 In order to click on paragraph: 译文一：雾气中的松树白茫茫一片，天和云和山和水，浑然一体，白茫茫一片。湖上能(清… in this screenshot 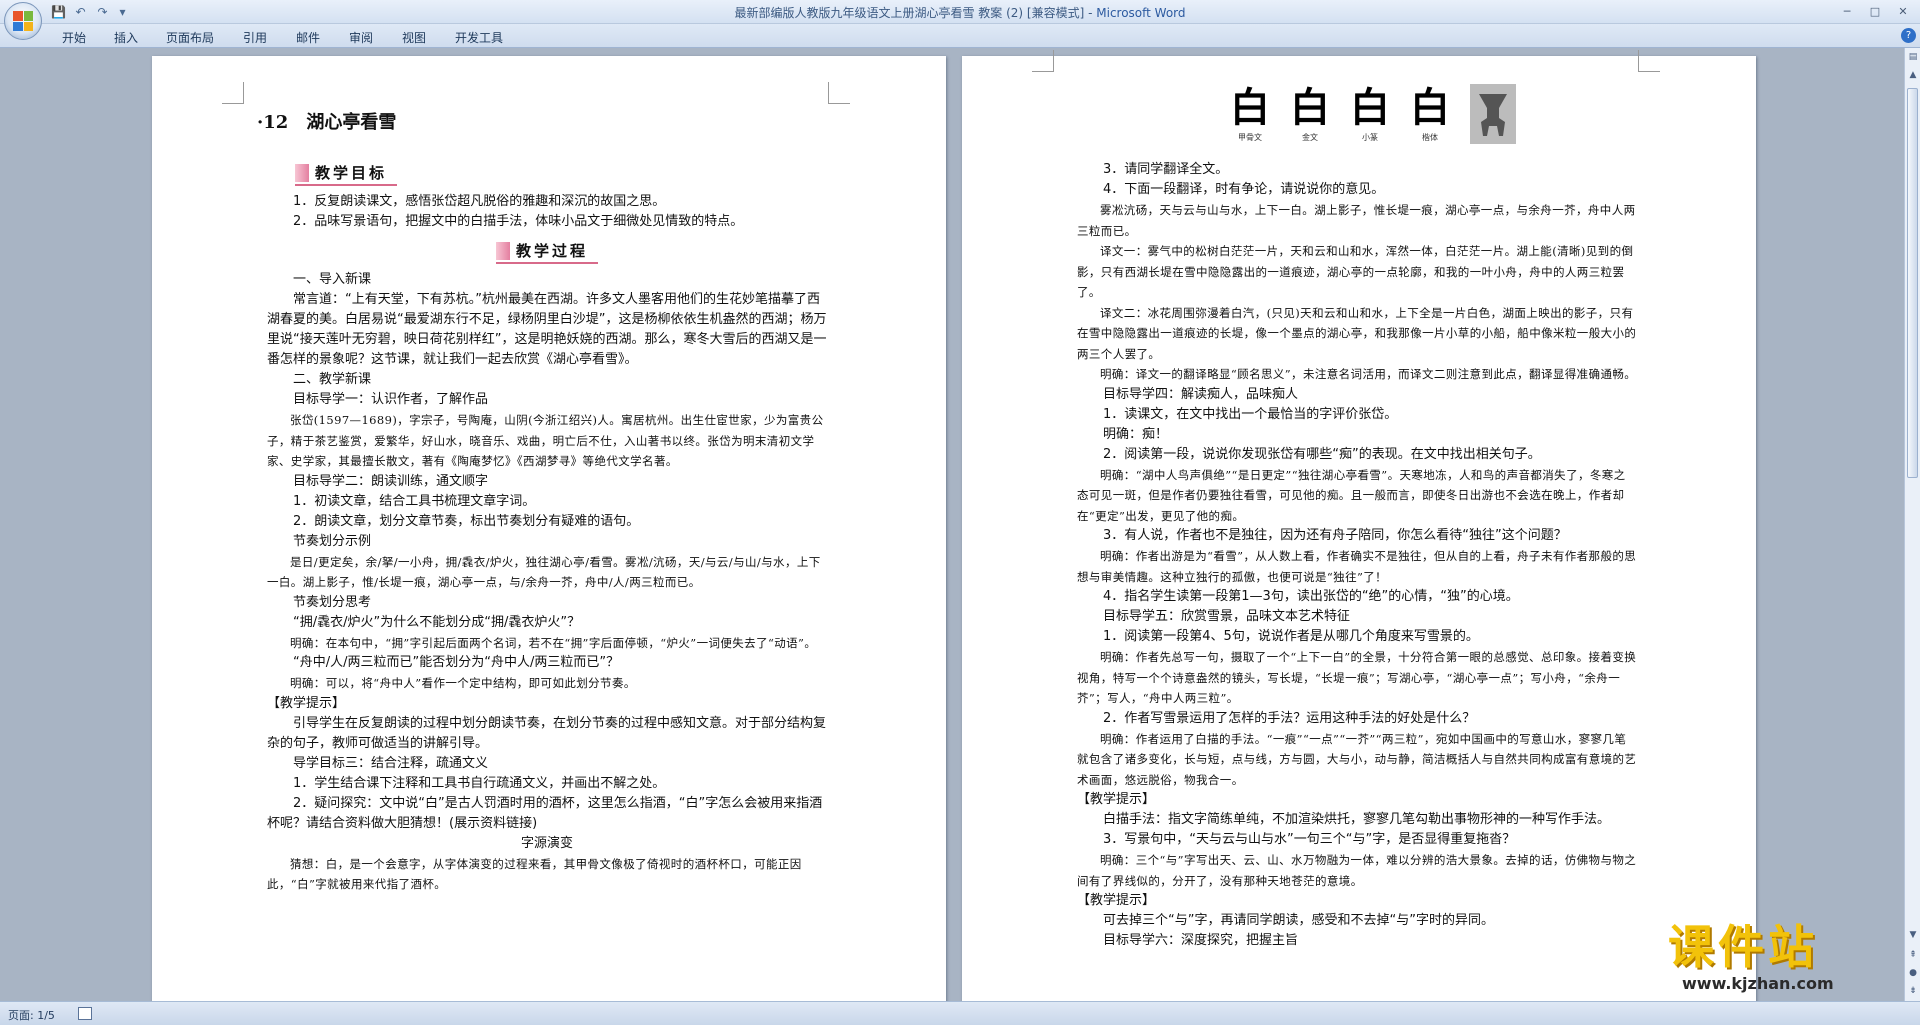, I will do `click(1355, 271)`.